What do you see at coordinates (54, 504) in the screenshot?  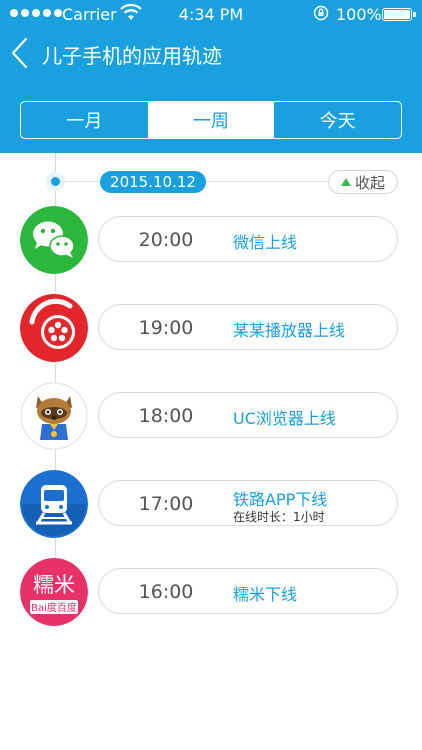 I see `railway-app-icon` at bounding box center [54, 504].